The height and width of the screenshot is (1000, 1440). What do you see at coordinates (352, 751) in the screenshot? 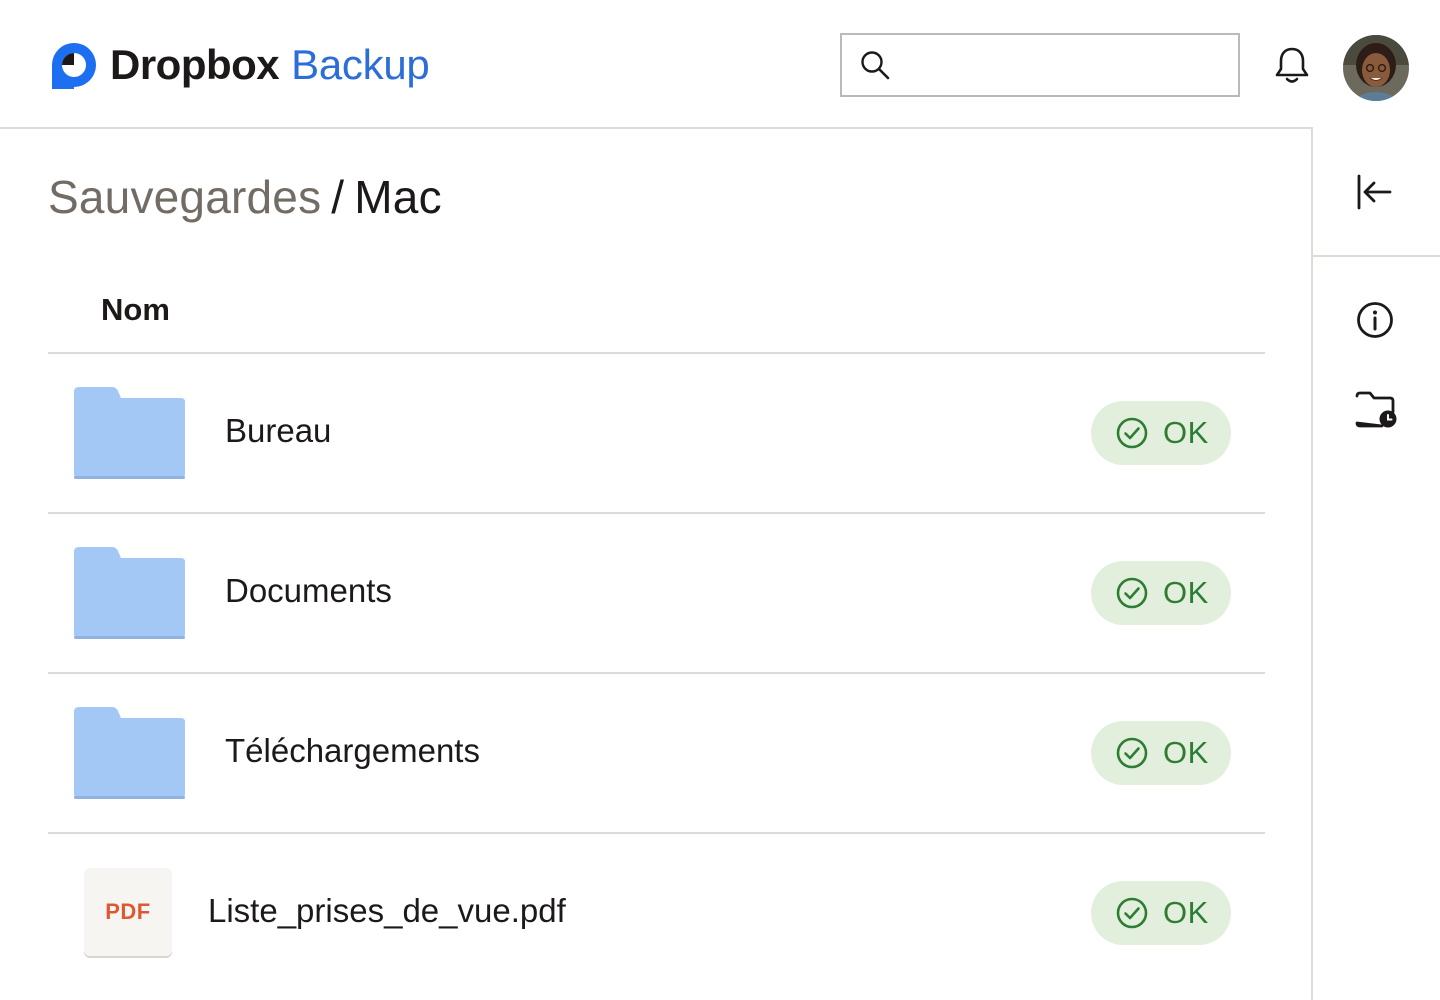
I see `row-name: Téléchargements` at bounding box center [352, 751].